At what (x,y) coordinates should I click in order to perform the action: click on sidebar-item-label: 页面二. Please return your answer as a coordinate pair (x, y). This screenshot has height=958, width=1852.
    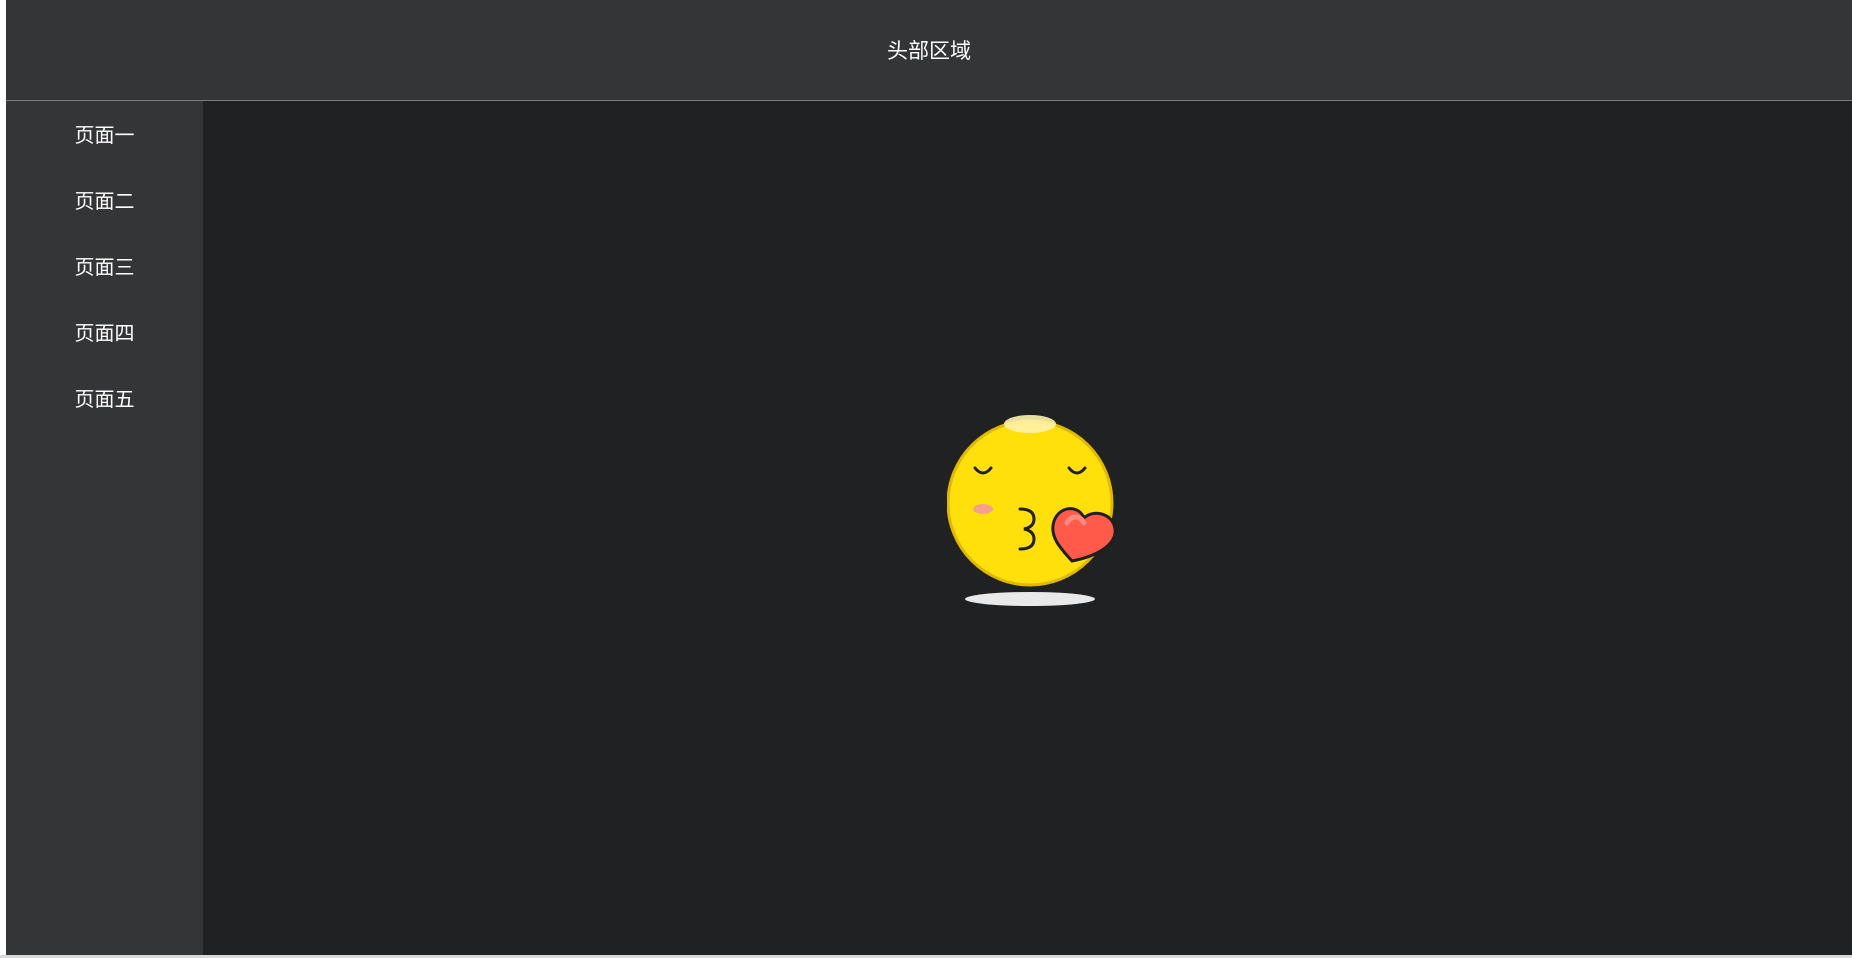
    Looking at the image, I should click on (104, 200).